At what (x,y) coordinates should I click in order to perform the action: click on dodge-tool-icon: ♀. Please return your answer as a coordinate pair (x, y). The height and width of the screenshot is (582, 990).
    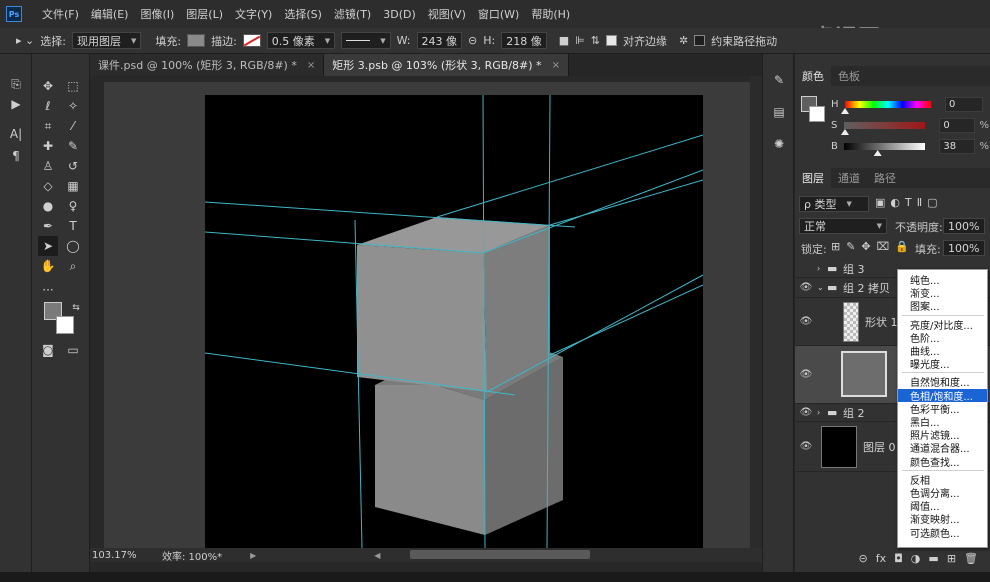
    Looking at the image, I should click on (73, 206).